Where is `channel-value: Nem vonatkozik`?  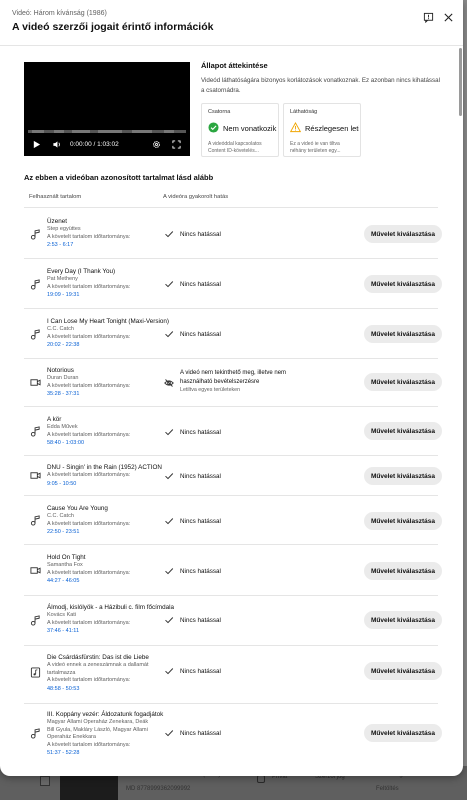 channel-value: Nem vonatkozik is located at coordinates (250, 128).